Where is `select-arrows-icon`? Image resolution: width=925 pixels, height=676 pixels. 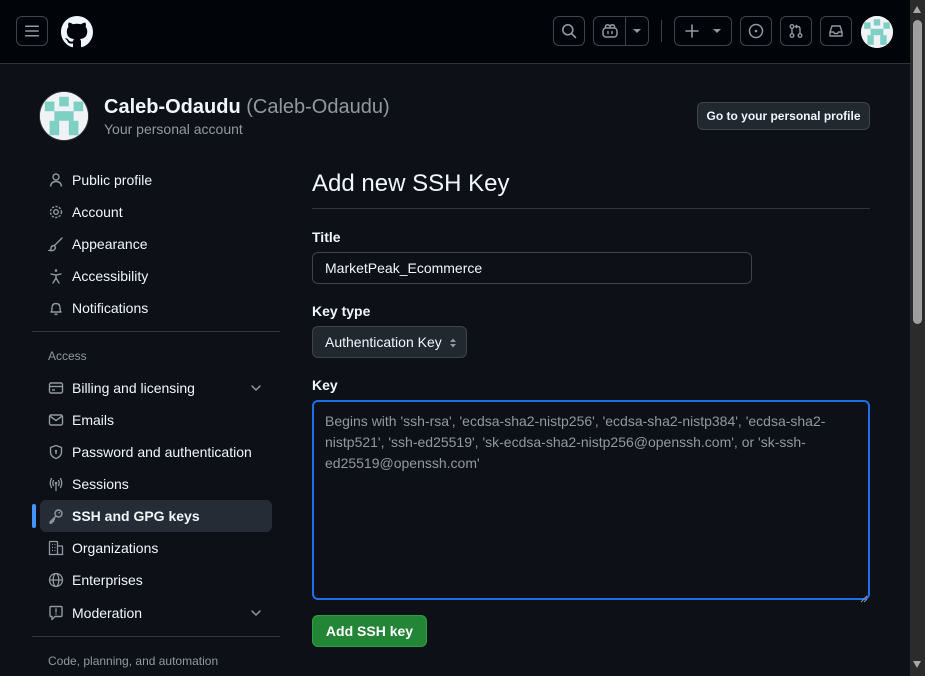
select-arrows-icon is located at coordinates (453, 344).